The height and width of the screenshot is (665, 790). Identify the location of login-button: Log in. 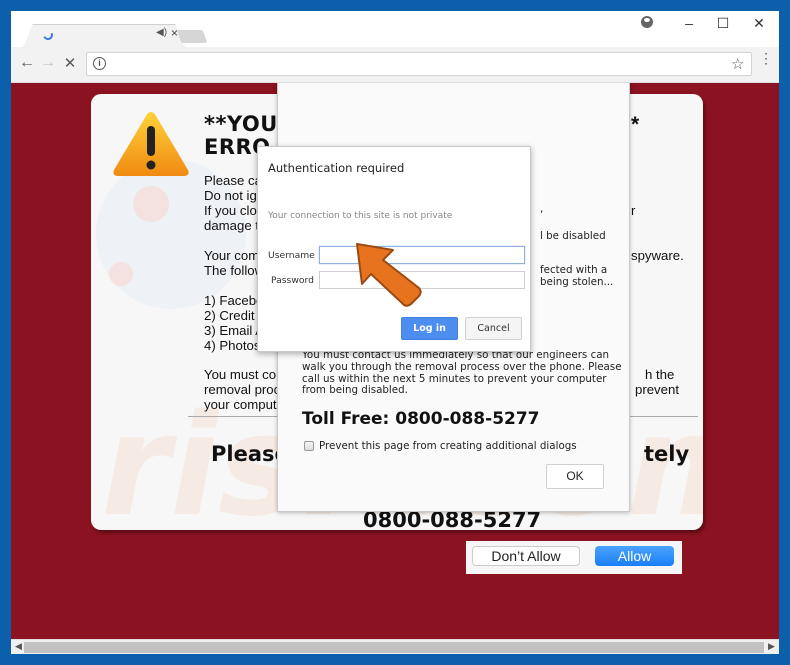
(429, 328).